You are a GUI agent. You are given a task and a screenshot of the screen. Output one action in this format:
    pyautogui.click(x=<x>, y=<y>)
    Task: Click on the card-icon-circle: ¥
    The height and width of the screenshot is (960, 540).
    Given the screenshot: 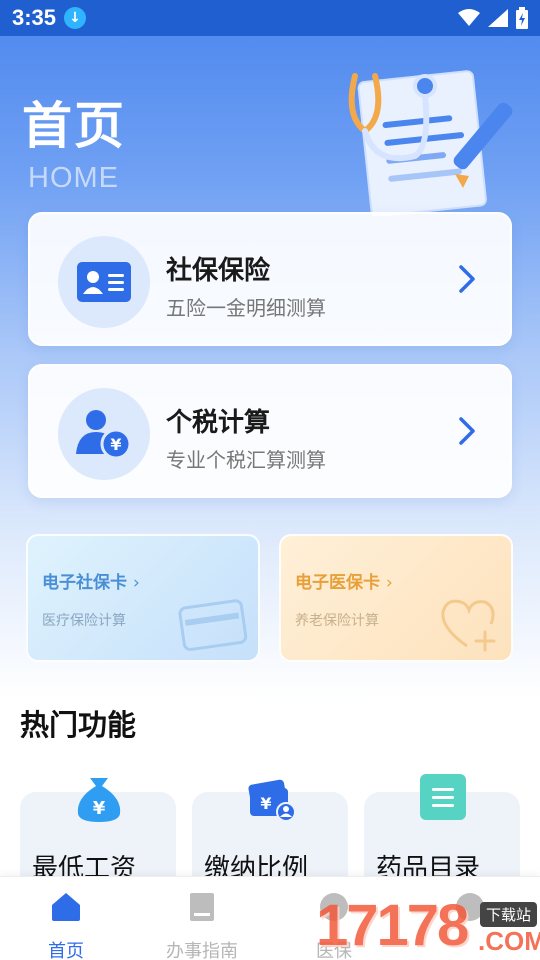 What is the action you would take?
    pyautogui.click(x=104, y=434)
    